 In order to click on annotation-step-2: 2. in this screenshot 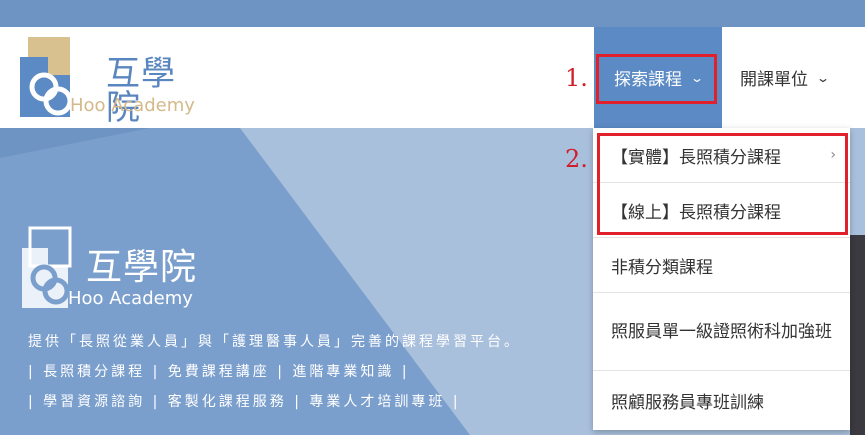, I will do `click(576, 159)`.